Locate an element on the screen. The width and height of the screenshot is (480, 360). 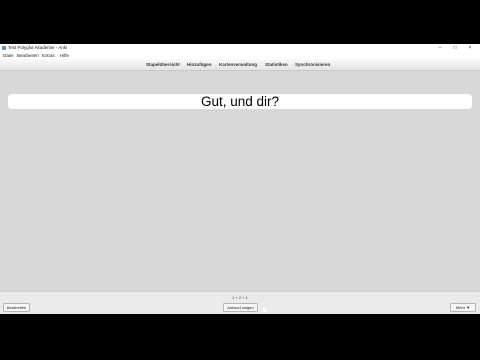
due-counts: 1 + 2 + 1 is located at coordinates (240, 297).